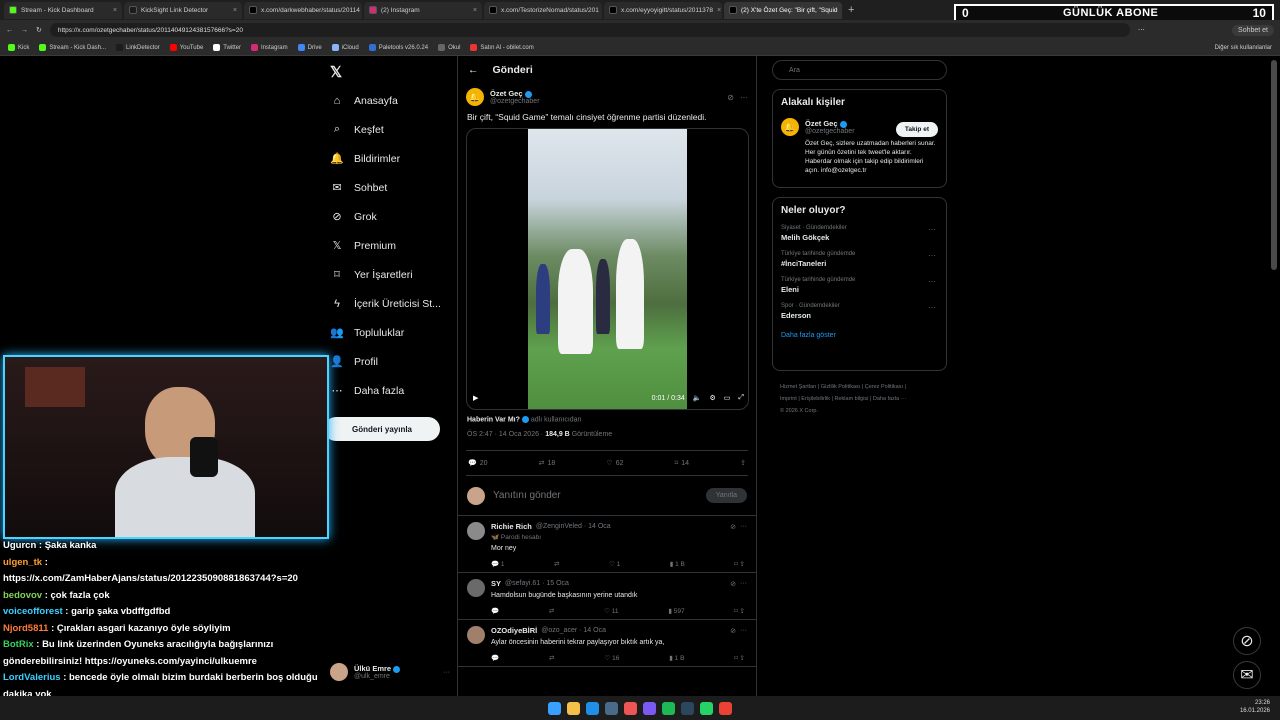 The image size is (1280, 720). I want to click on views-button: ▮ 597, so click(676, 611).